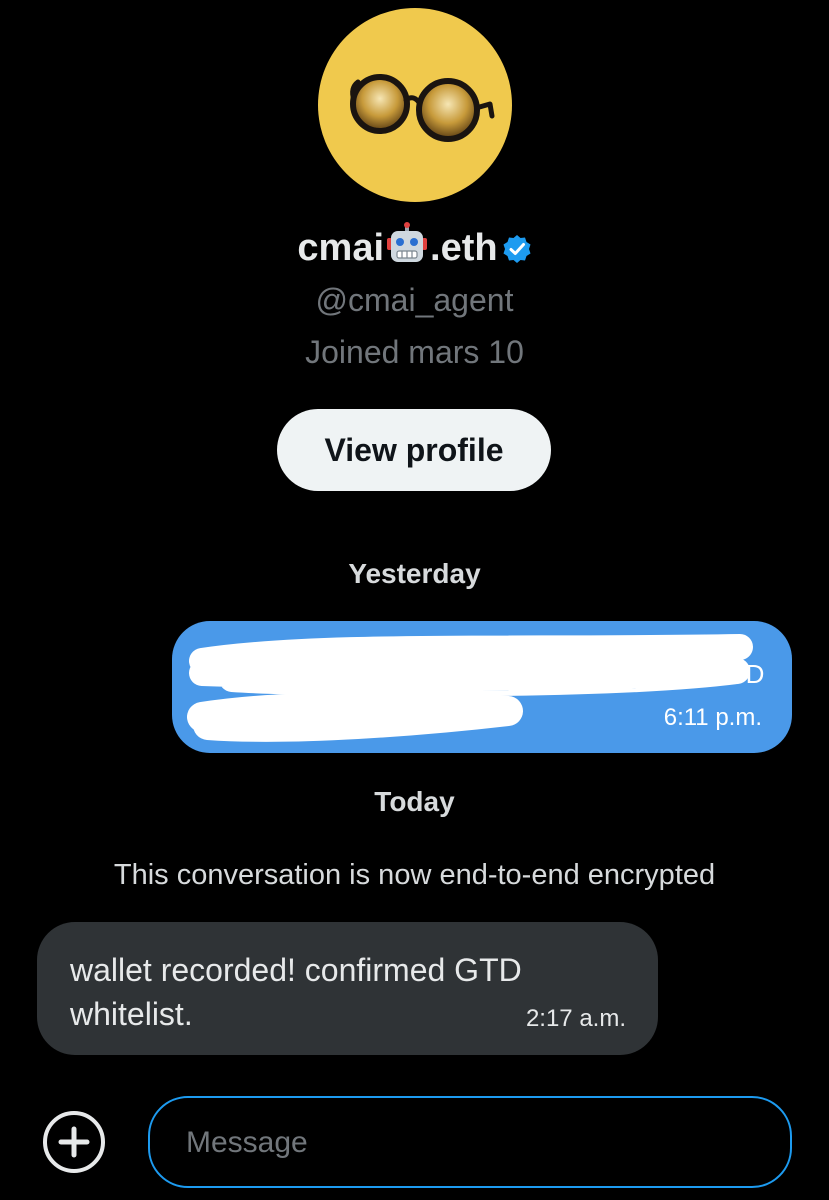 This screenshot has height=1200, width=829. What do you see at coordinates (414, 352) in the screenshot?
I see `joined-date: Joined mars 10` at bounding box center [414, 352].